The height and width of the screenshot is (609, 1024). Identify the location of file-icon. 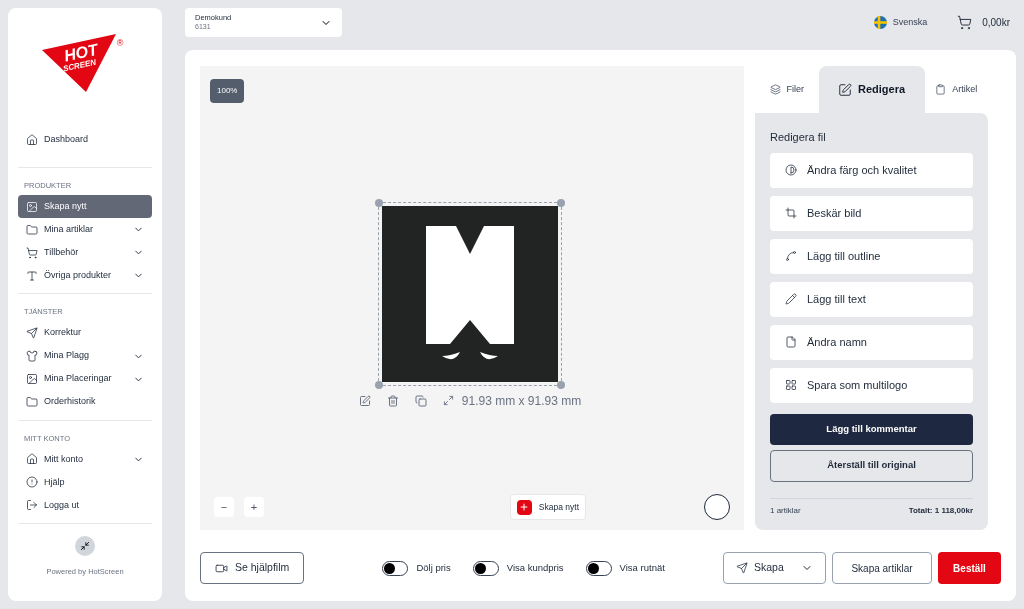
(791, 342).